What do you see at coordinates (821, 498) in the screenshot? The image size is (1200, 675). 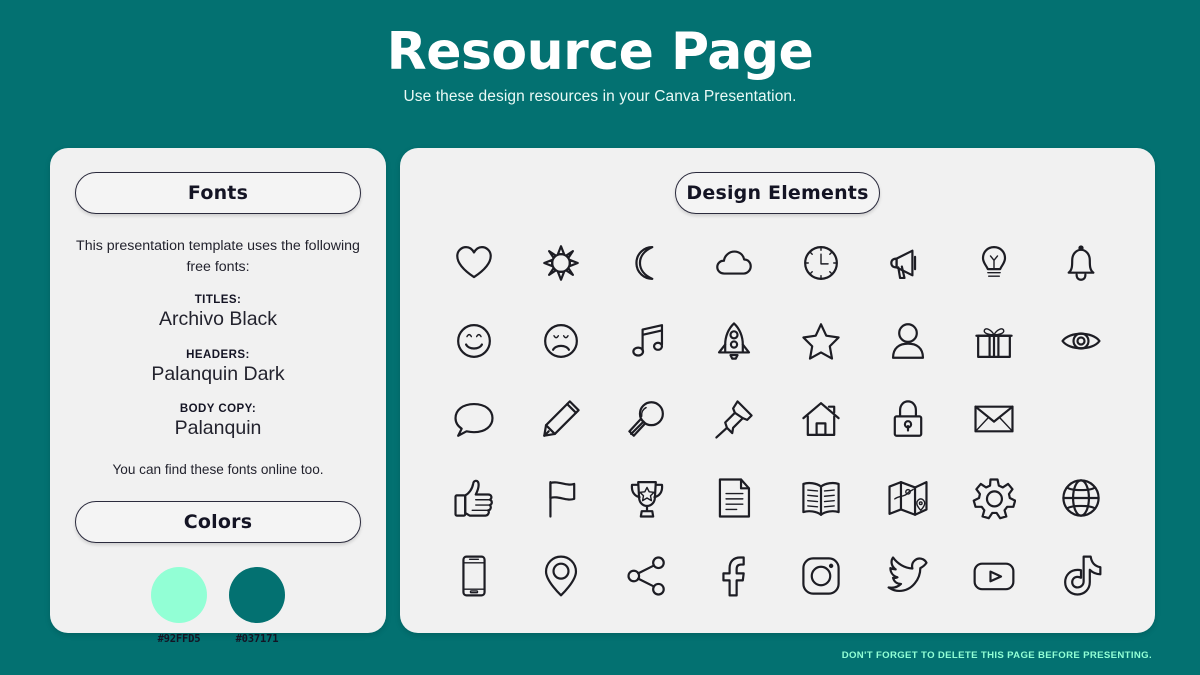 I see `book-icon` at bounding box center [821, 498].